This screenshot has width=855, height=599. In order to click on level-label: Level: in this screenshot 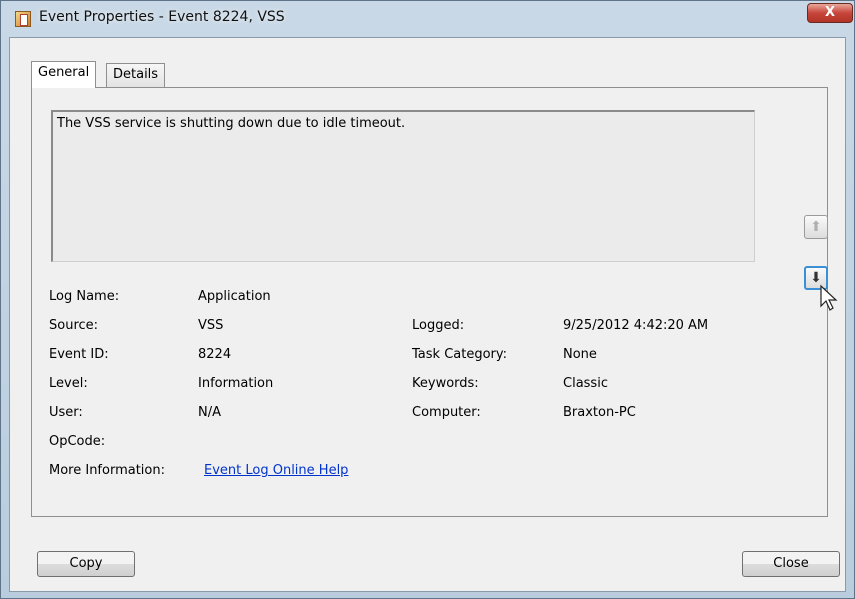, I will do `click(68, 383)`.